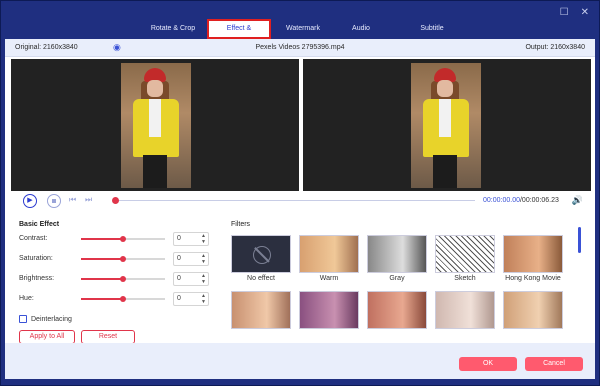 The height and width of the screenshot is (386, 600). What do you see at coordinates (564, 12) in the screenshot?
I see `maximize-icon: ☐` at bounding box center [564, 12].